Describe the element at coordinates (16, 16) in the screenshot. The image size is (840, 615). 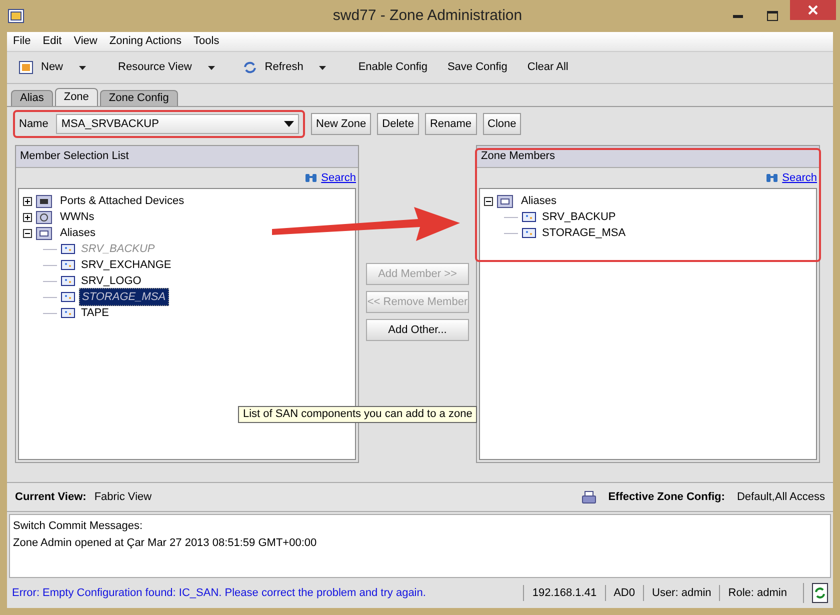
I see `app-icon` at that location.